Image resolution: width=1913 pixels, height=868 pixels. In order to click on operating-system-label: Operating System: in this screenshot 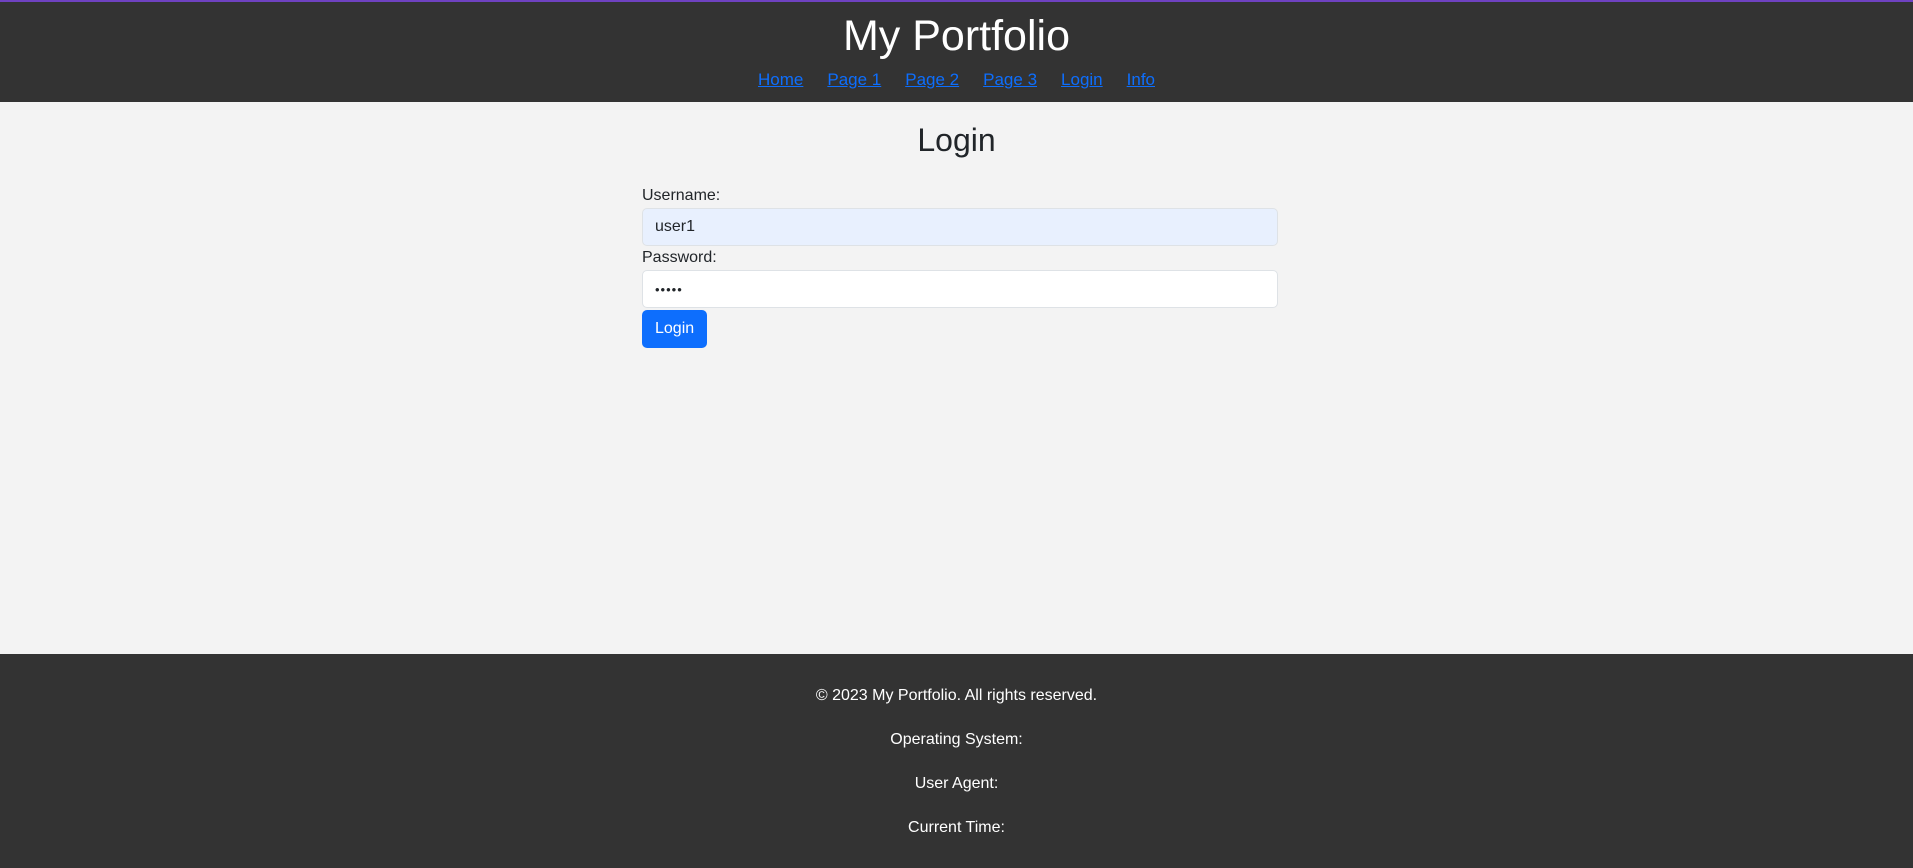, I will do `click(956, 739)`.